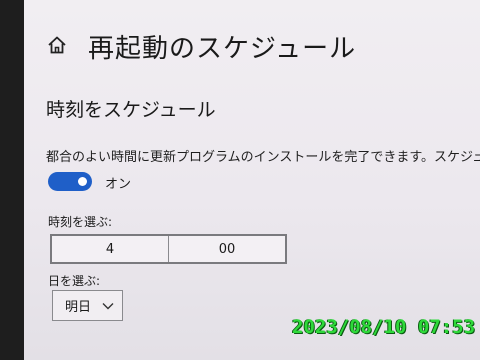 The width and height of the screenshot is (480, 360). What do you see at coordinates (80, 222) in the screenshot?
I see `time-picker-label: 時刻を選ぶ:` at bounding box center [80, 222].